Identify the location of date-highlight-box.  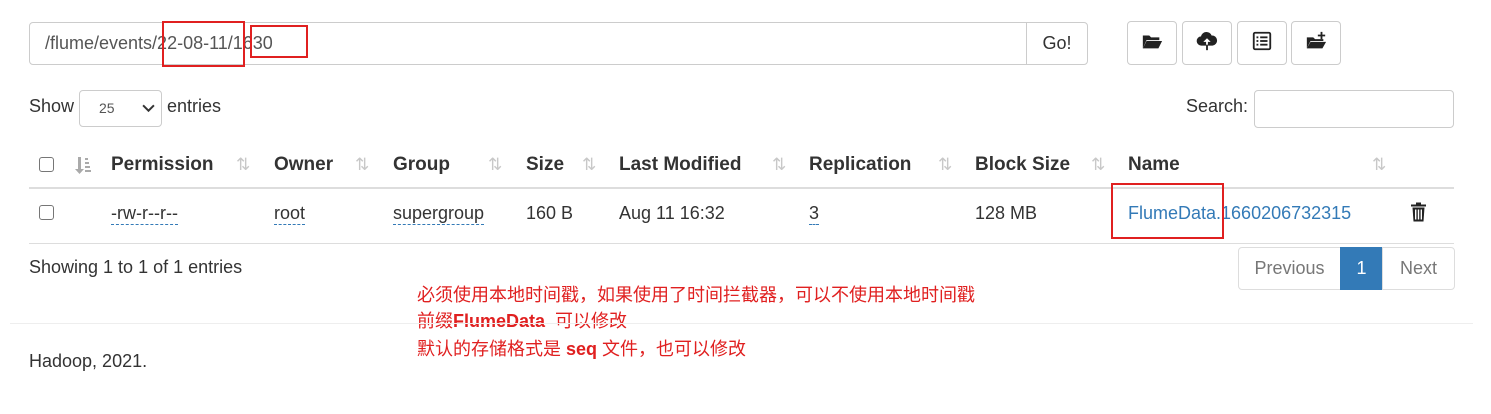
(203, 44).